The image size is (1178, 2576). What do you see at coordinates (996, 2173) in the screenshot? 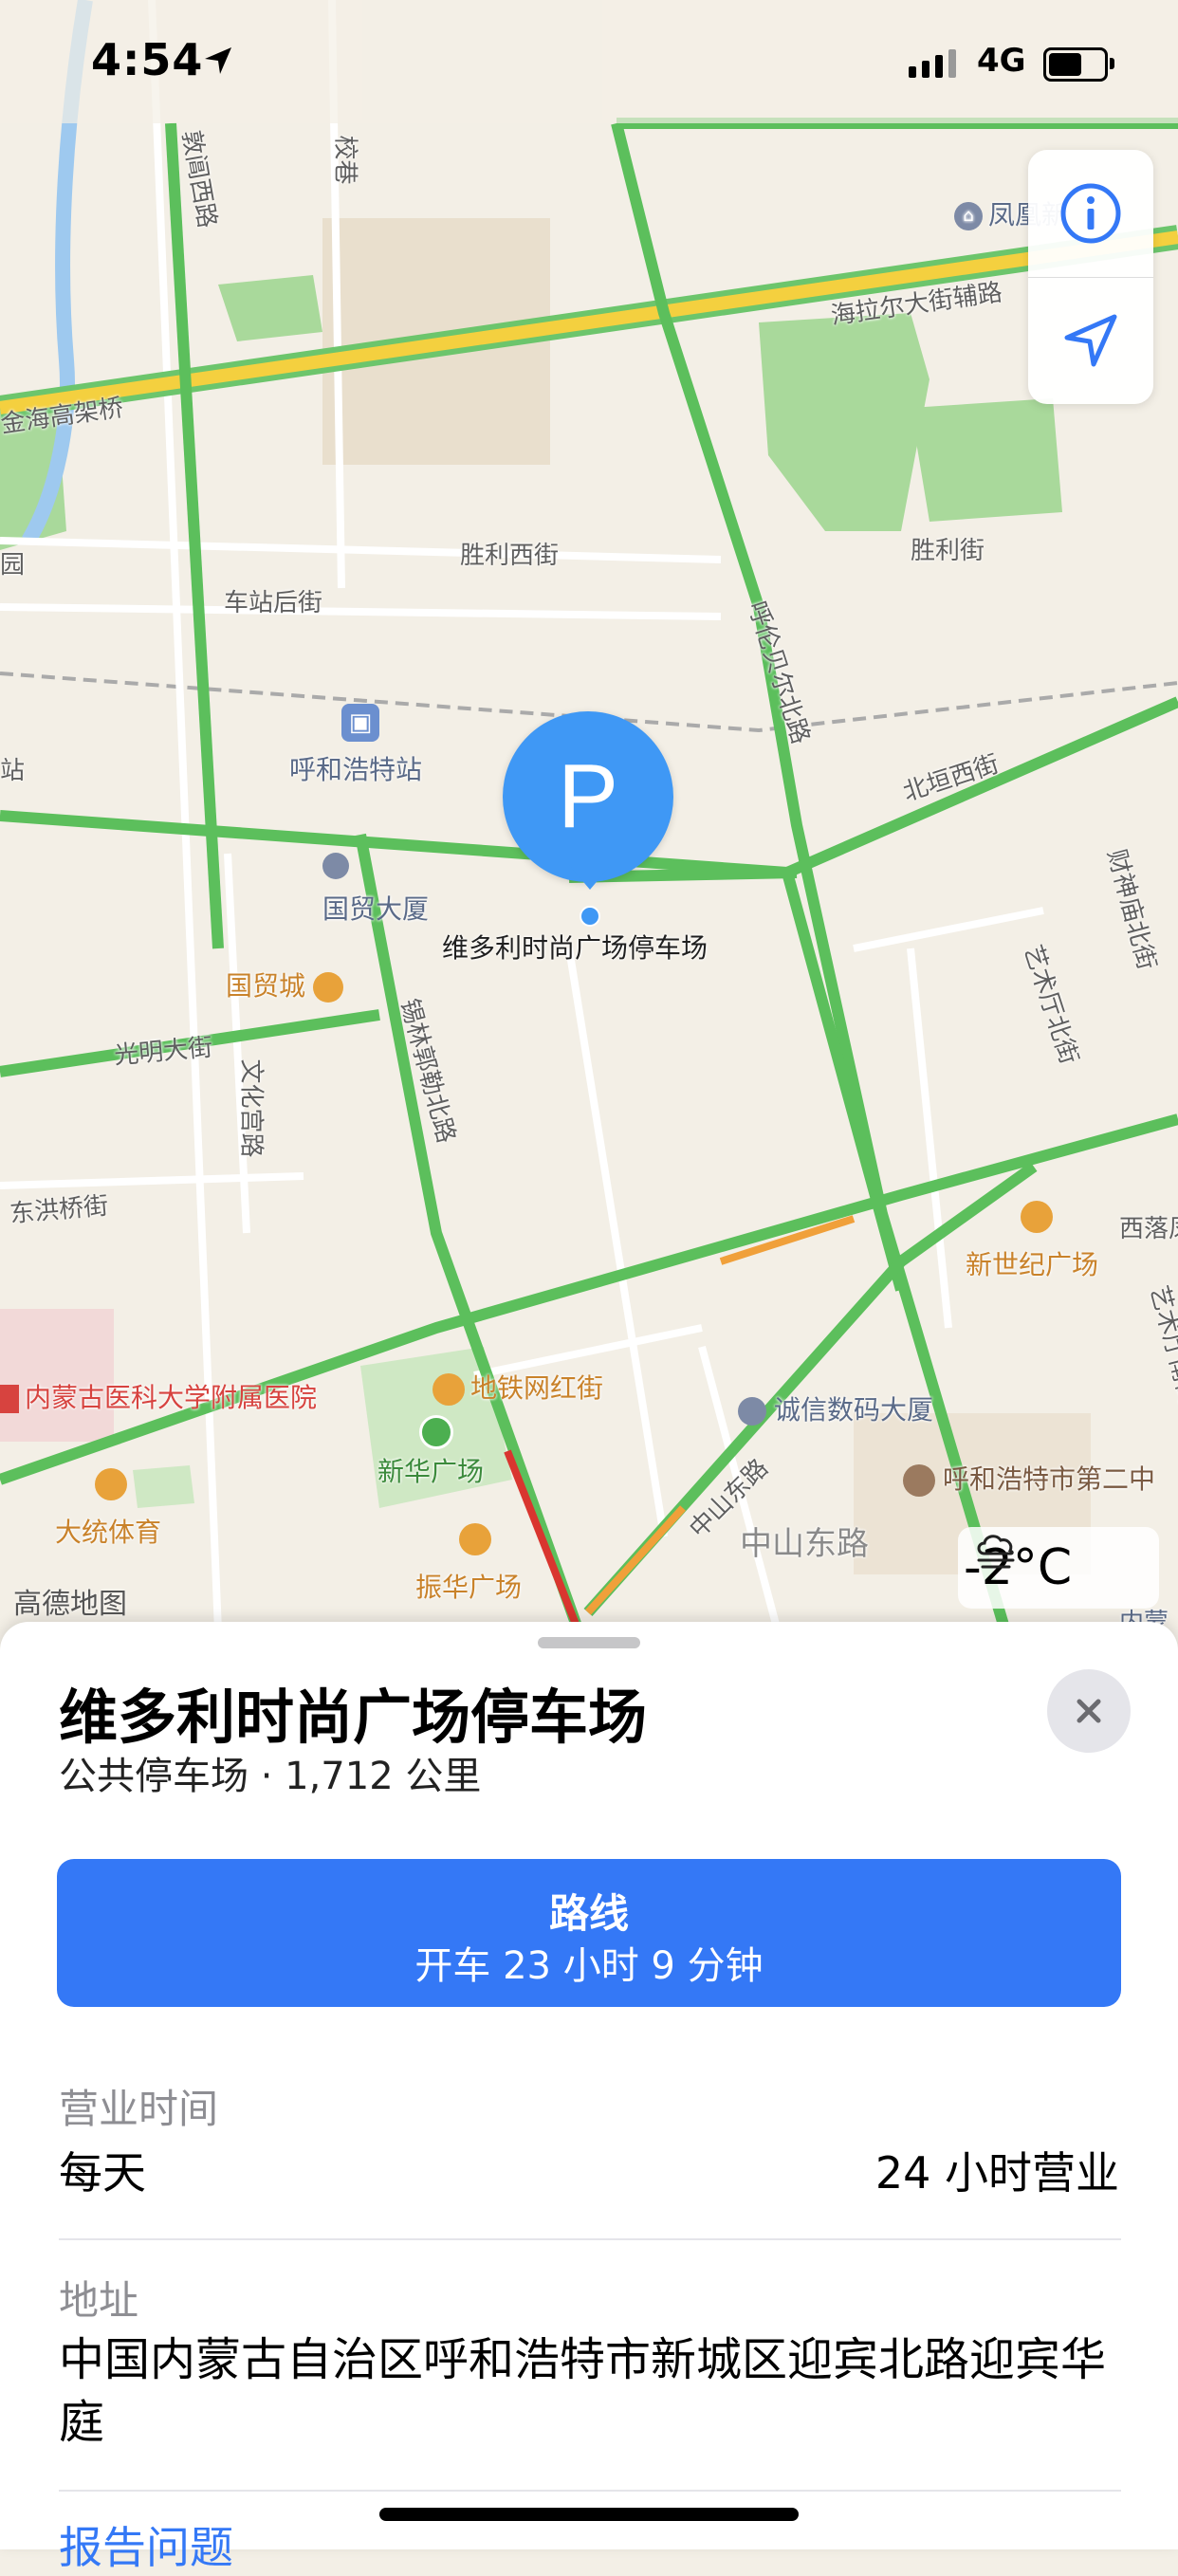
I see `hours-value: 24 小时营业` at bounding box center [996, 2173].